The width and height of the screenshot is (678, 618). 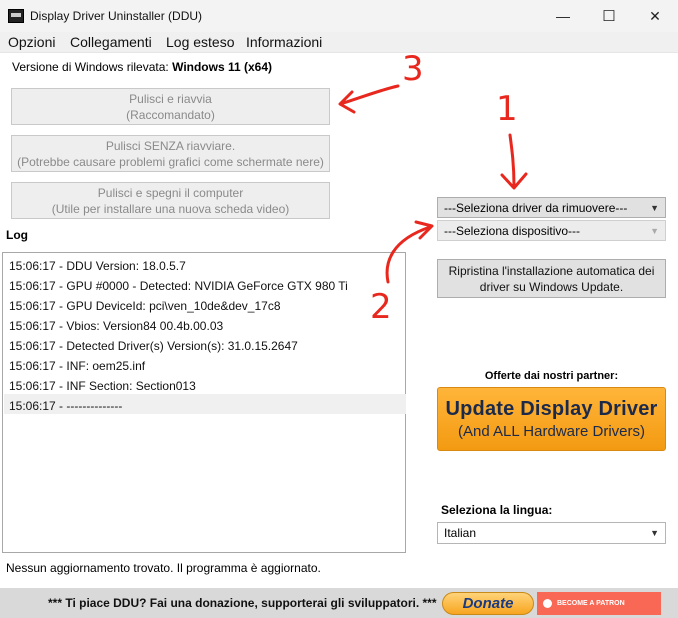 I want to click on arrow-2-annotation, so click(x=409, y=252).